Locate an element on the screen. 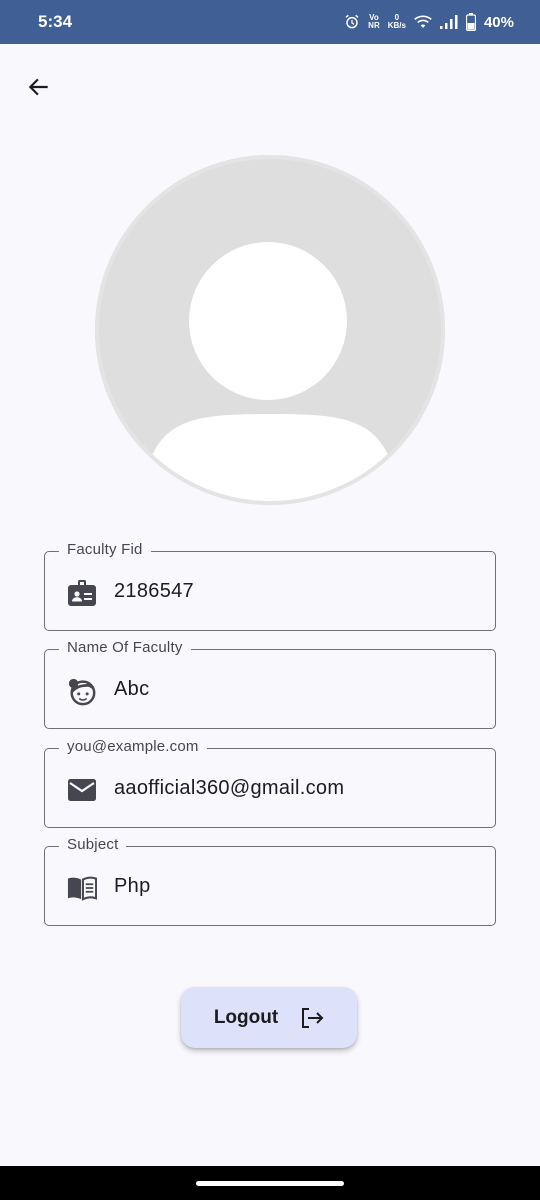 The image size is (540, 1200). faculty-fid-value: 2186547 is located at coordinates (154, 591).